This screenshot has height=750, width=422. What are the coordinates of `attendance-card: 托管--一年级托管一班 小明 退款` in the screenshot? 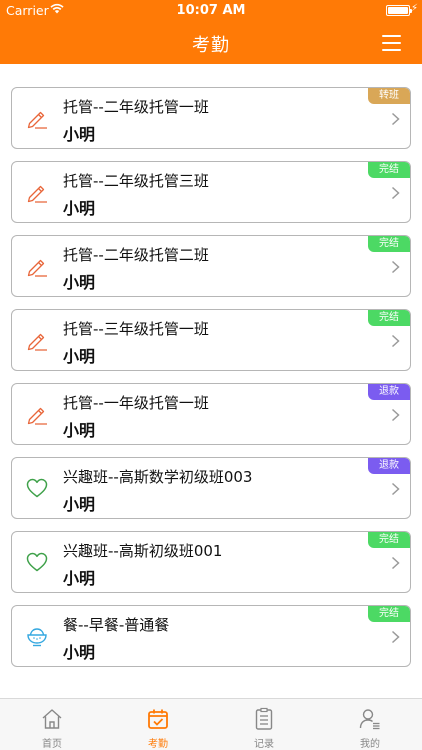 It's located at (211, 414).